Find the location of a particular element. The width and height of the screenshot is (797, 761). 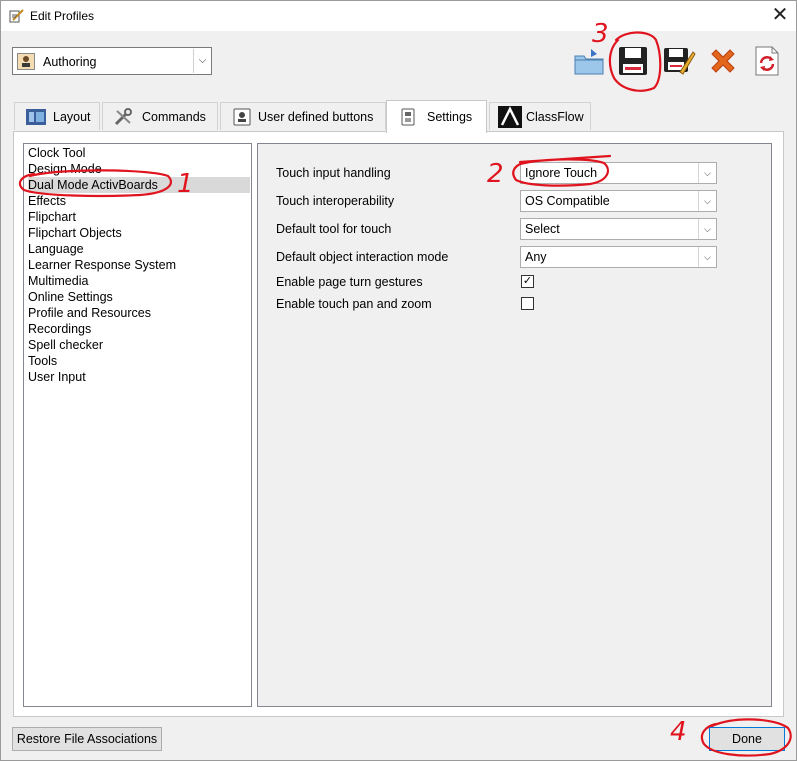

profile-select: Authoring ⌵ is located at coordinates (112, 61).